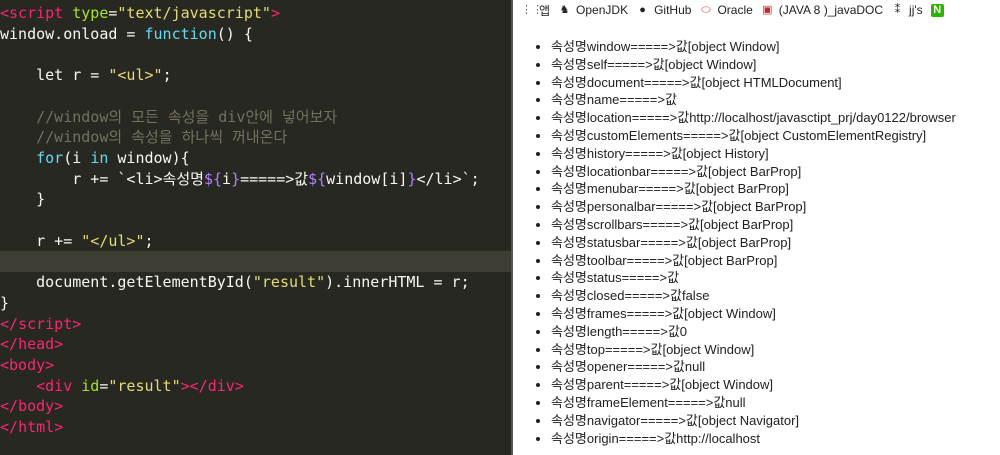 Image resolution: width=1000 pixels, height=455 pixels. What do you see at coordinates (775, 296) in the screenshot?
I see `list-item: 속성명closed=====>값false` at bounding box center [775, 296].